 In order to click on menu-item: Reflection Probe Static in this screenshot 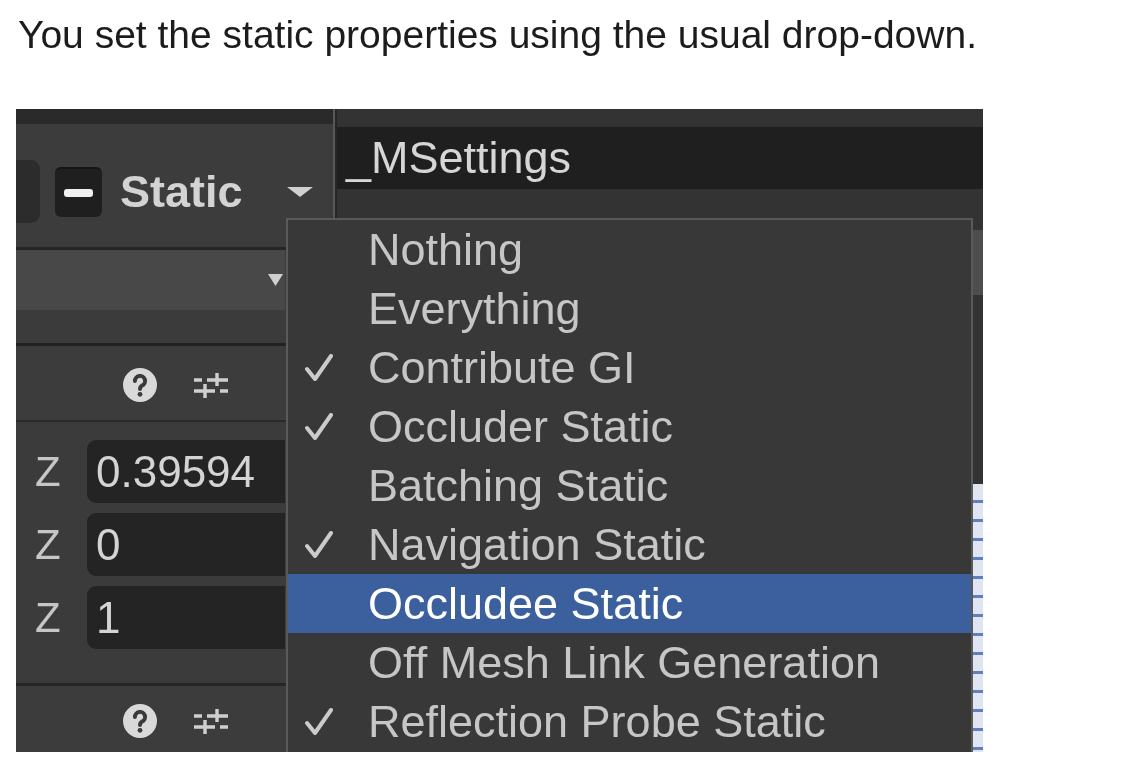, I will do `click(629, 721)`.